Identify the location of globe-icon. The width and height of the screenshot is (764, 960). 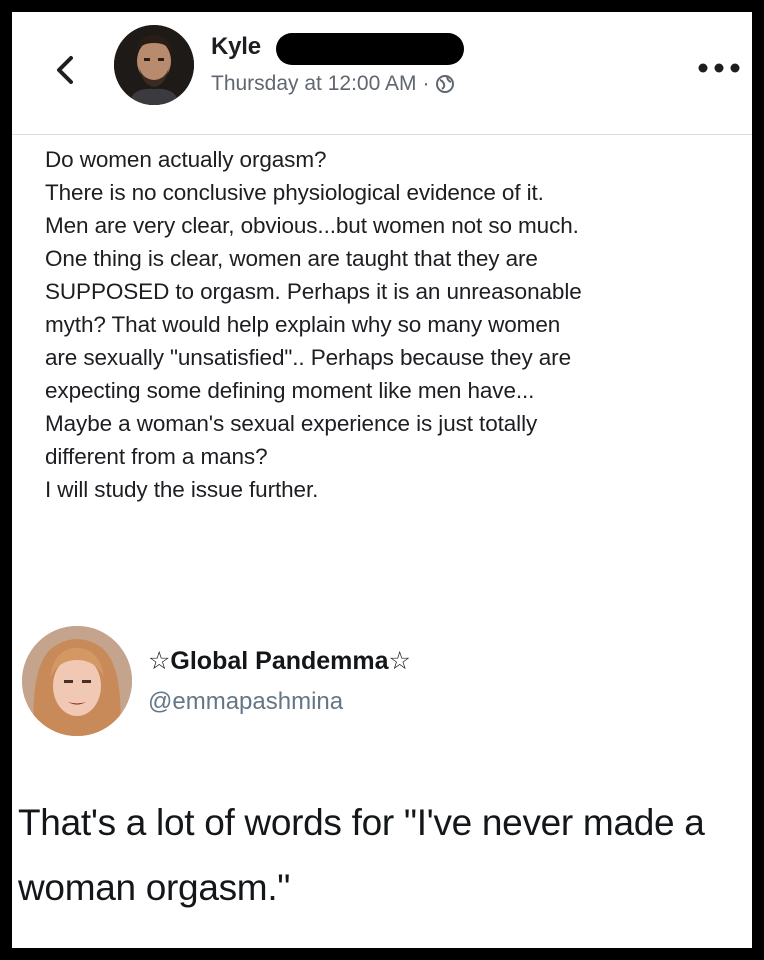
(445, 84).